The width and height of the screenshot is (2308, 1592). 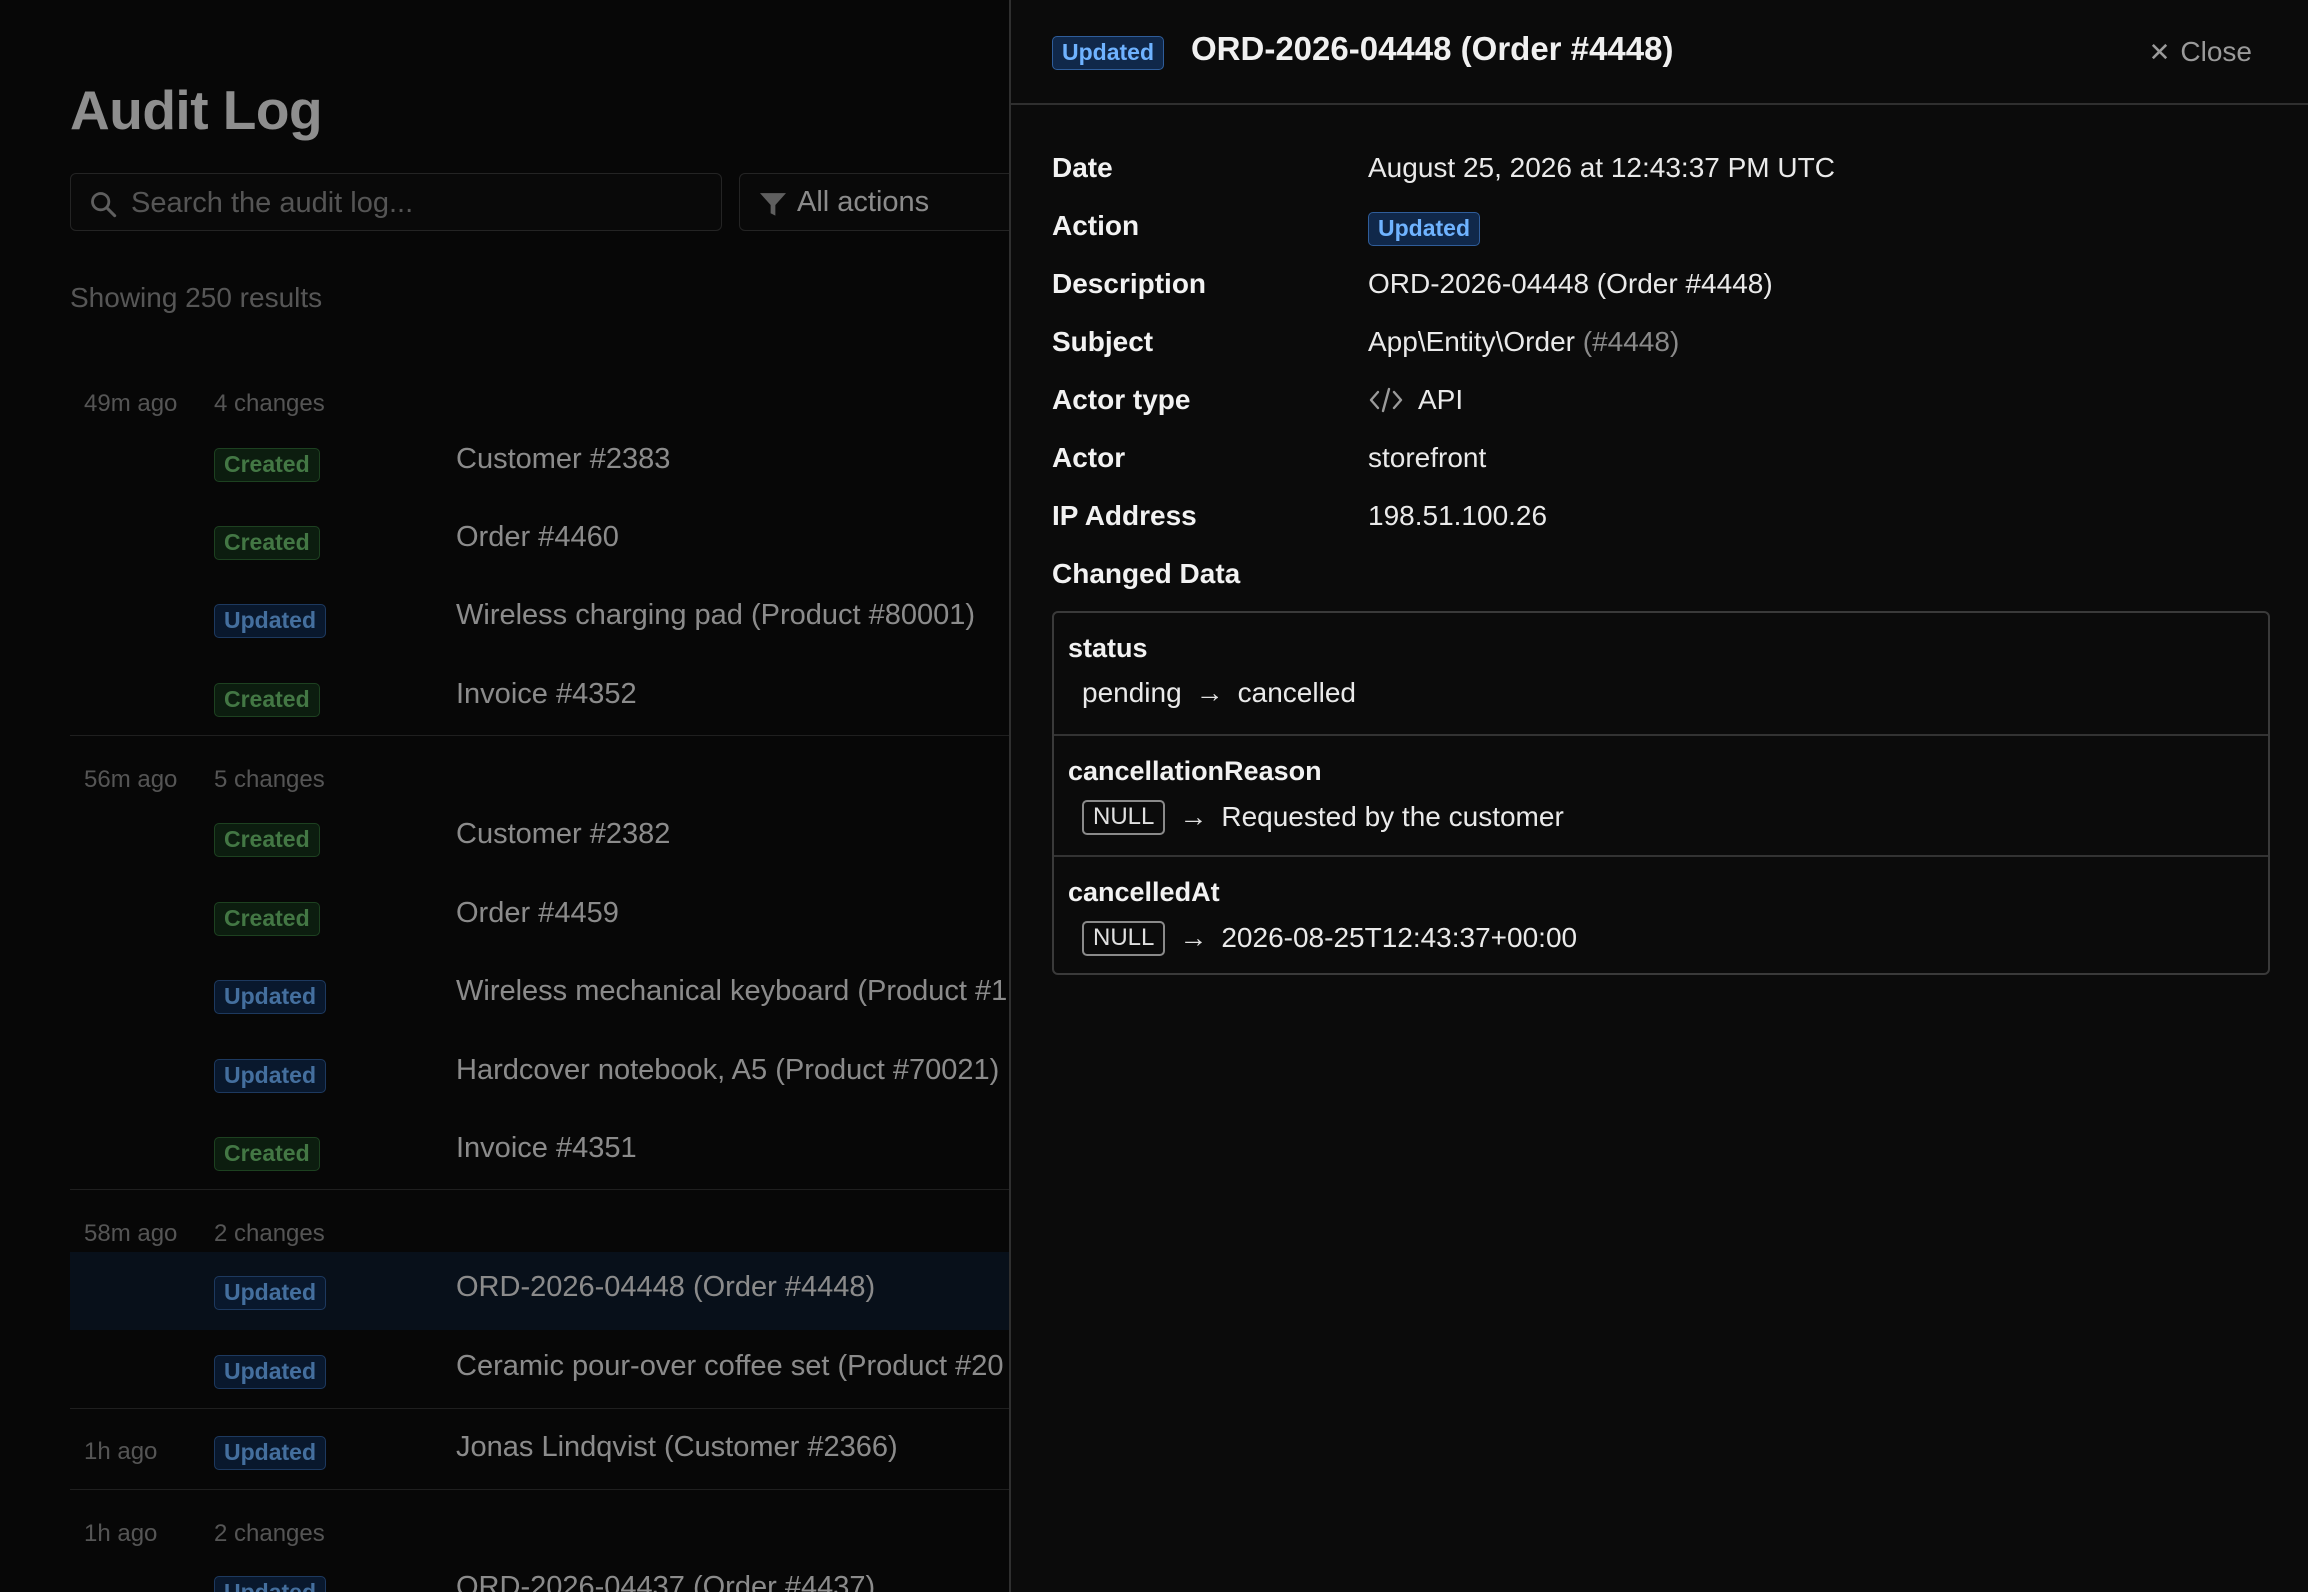 I want to click on audit-description: Invoice #4352, so click(x=546, y=694).